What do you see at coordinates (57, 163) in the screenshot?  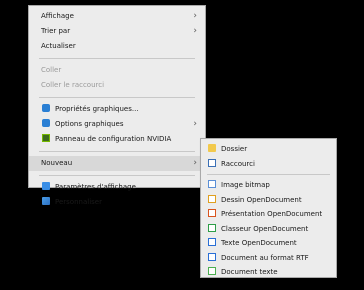 I see `menu-item-label: Nouveau` at bounding box center [57, 163].